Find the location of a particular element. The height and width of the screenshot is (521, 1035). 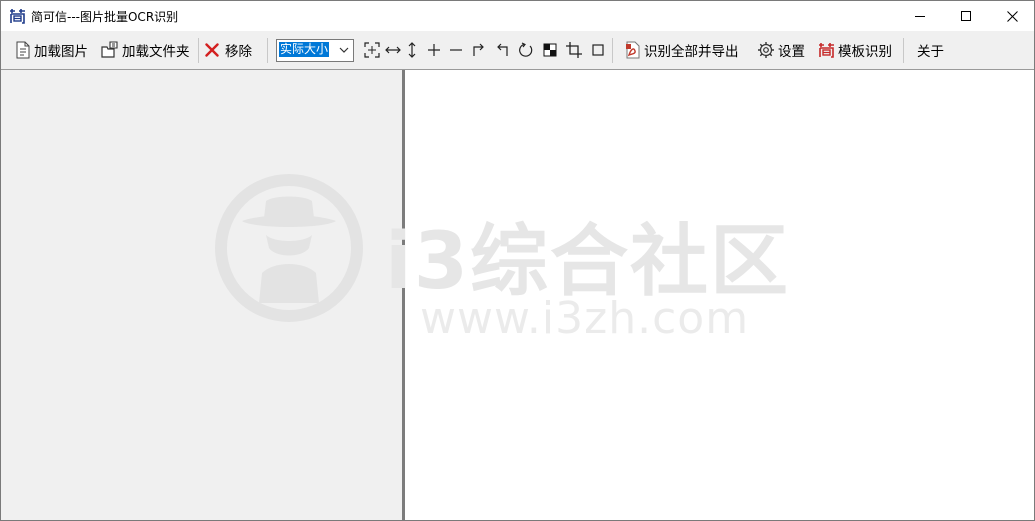

select-rect-button is located at coordinates (598, 50).